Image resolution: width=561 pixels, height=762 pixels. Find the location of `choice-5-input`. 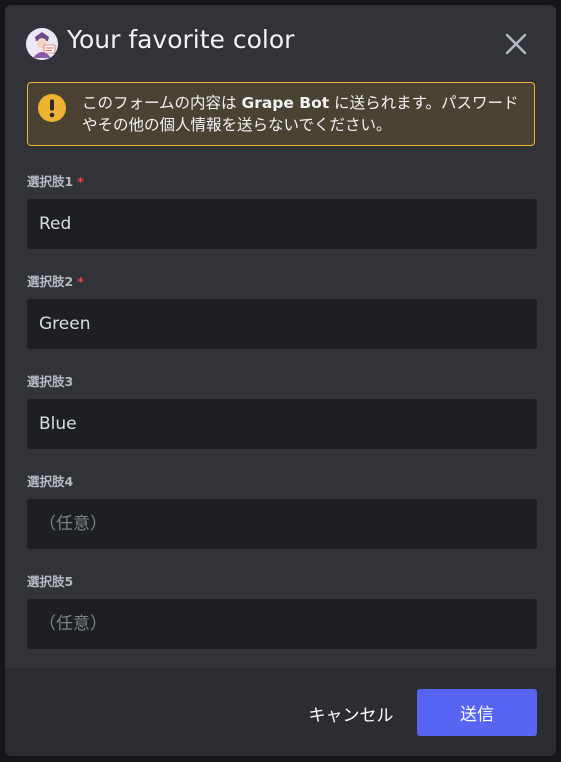

choice-5-input is located at coordinates (282, 624).